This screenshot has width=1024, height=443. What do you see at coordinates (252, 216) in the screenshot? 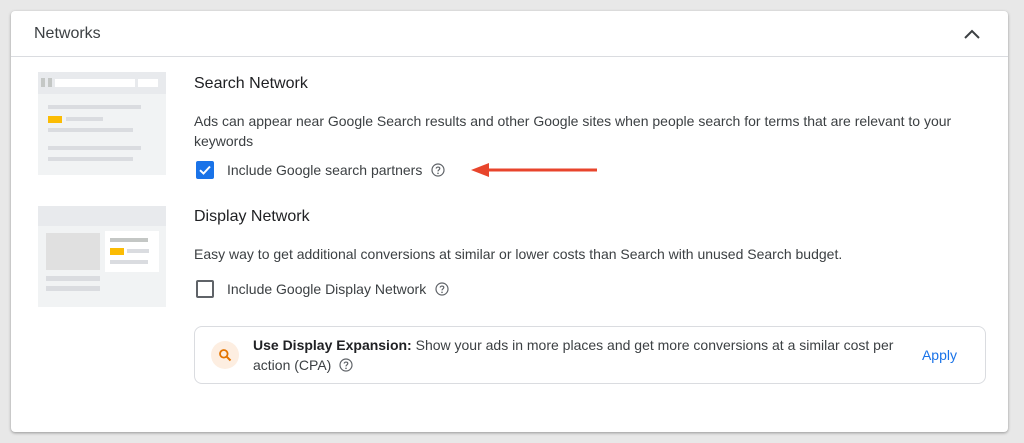
I see `display-network-title: Display Network` at bounding box center [252, 216].